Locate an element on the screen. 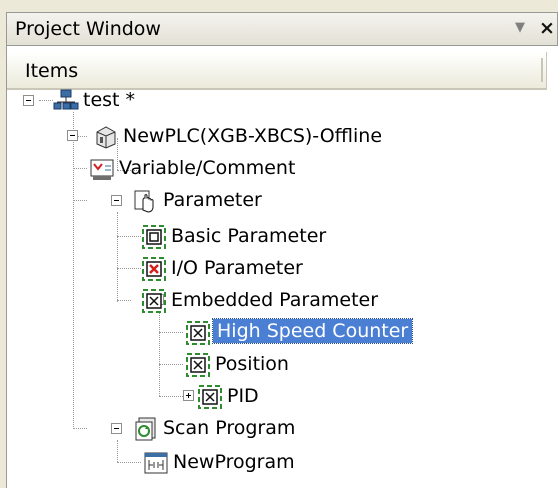 This screenshot has width=558, height=488. tree-item-label: I/O Parameter is located at coordinates (237, 268).